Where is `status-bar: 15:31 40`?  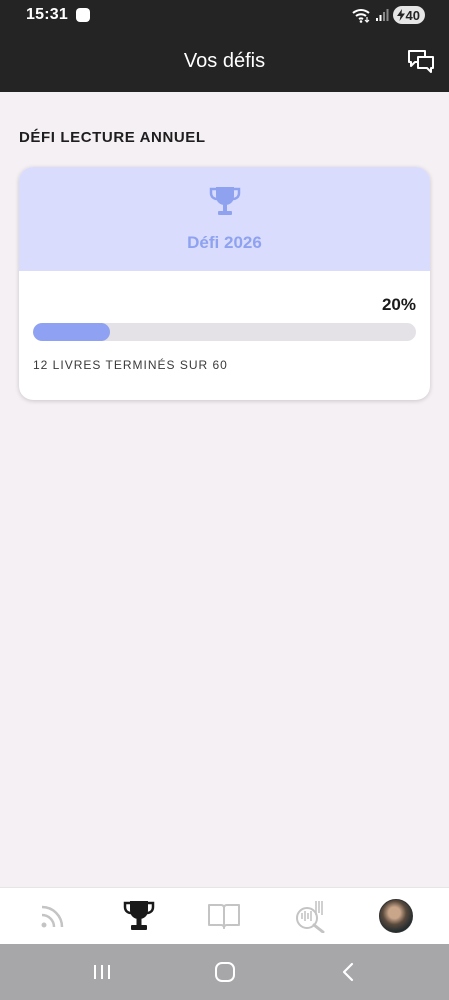 status-bar: 15:31 40 is located at coordinates (224, 15).